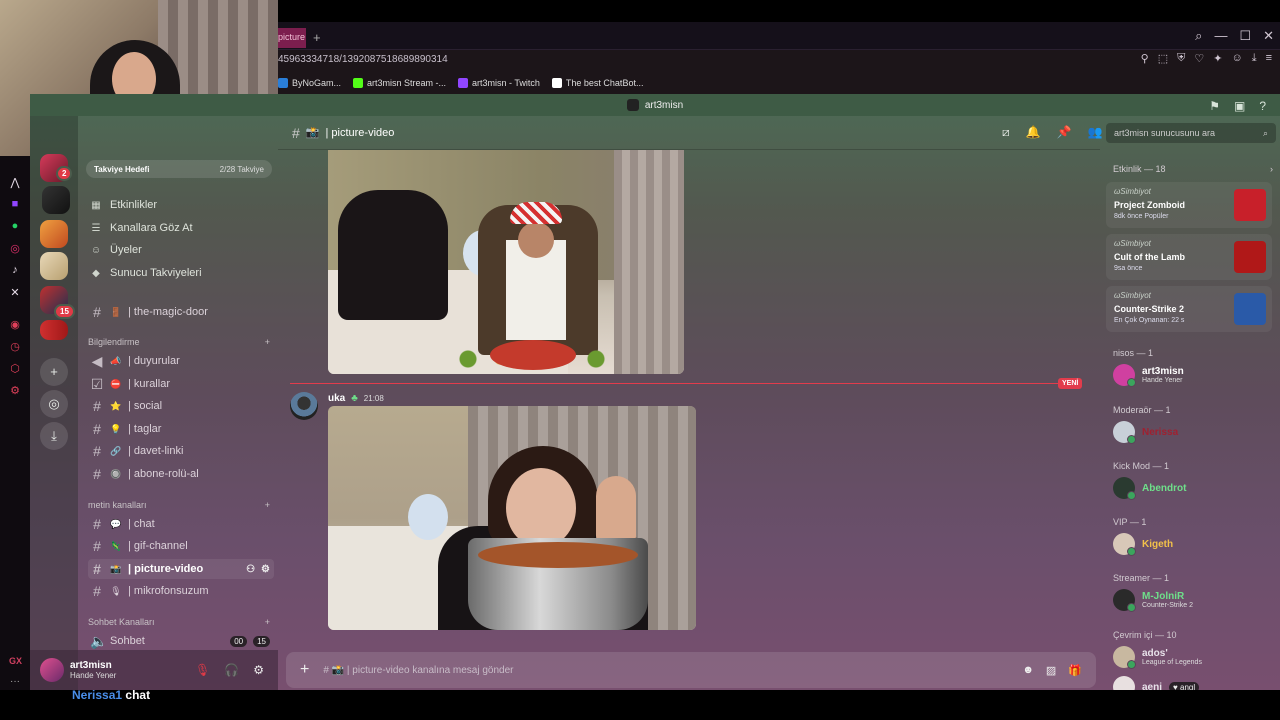 The image size is (1280, 720). What do you see at coordinates (15, 227) in the screenshot?
I see `whatsapp-icon: ●` at bounding box center [15, 227].